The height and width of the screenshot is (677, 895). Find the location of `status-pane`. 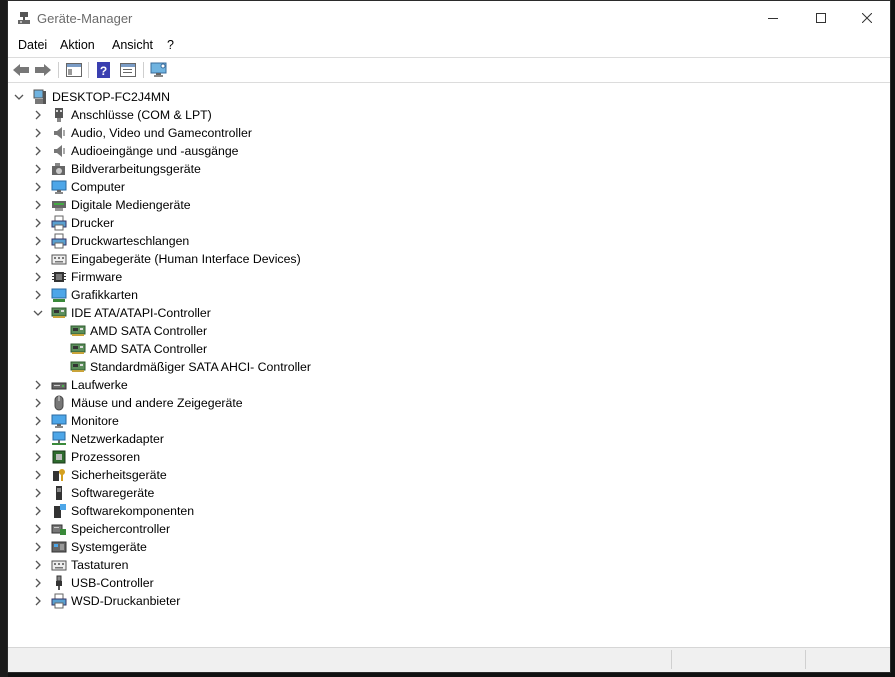

status-pane is located at coordinates (805, 659).